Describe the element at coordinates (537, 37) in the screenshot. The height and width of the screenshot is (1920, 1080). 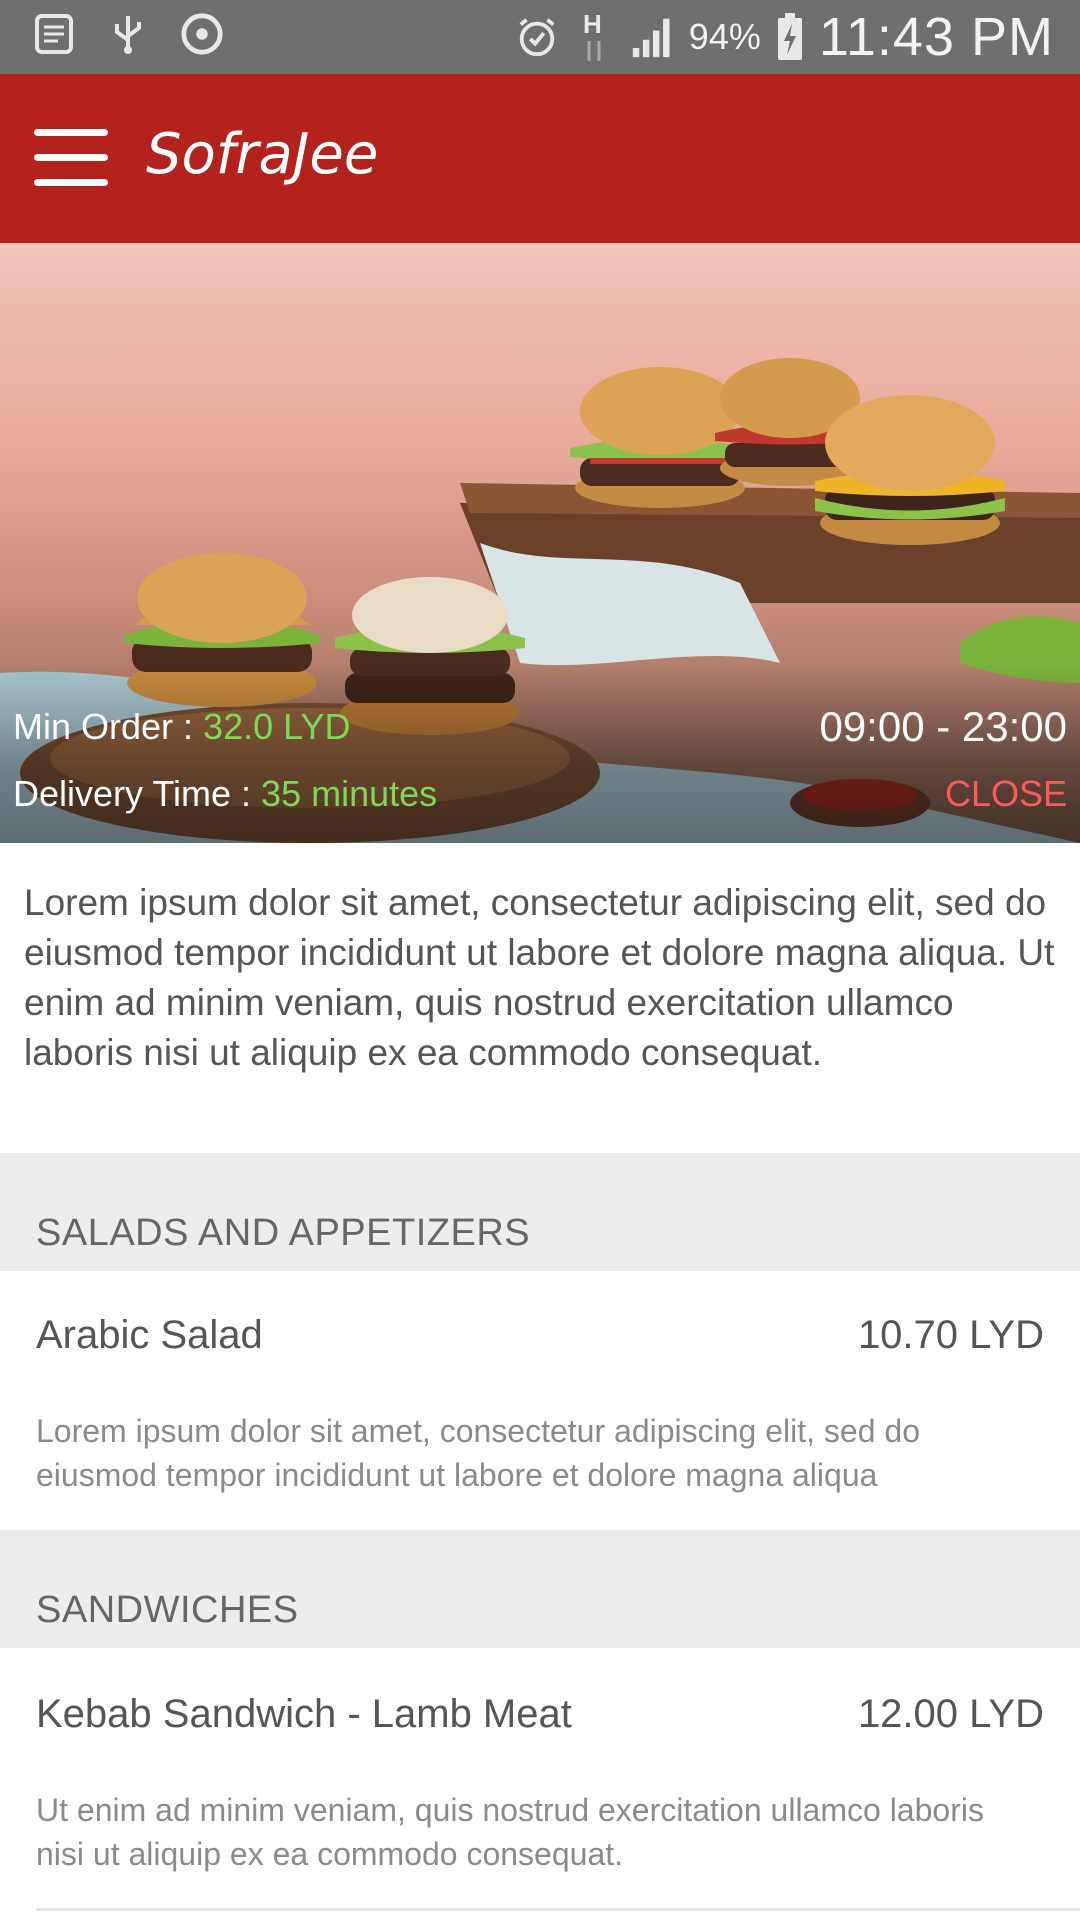
I see `alarm-icon` at that location.